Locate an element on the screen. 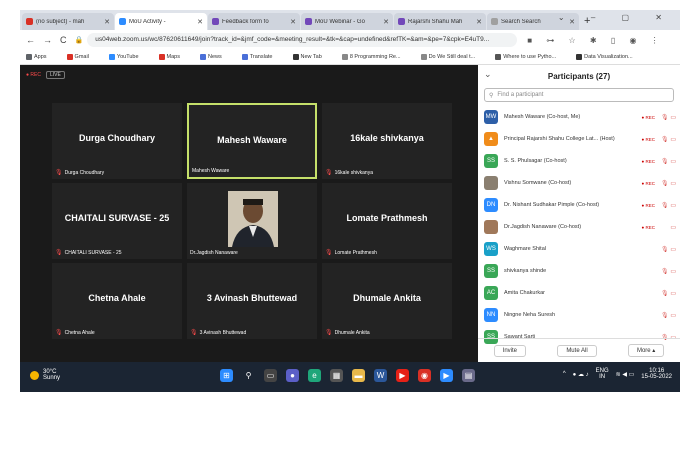 The image size is (694, 472). tile-name-text: Dhumale Ankita is located at coordinates (352, 332).